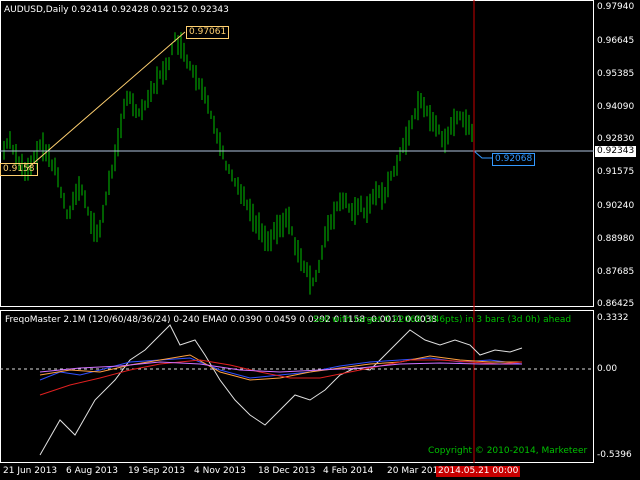 This screenshot has height=480, width=640. What do you see at coordinates (616, 74) in the screenshot?
I see `price-axis-label: 0.95385` at bounding box center [616, 74].